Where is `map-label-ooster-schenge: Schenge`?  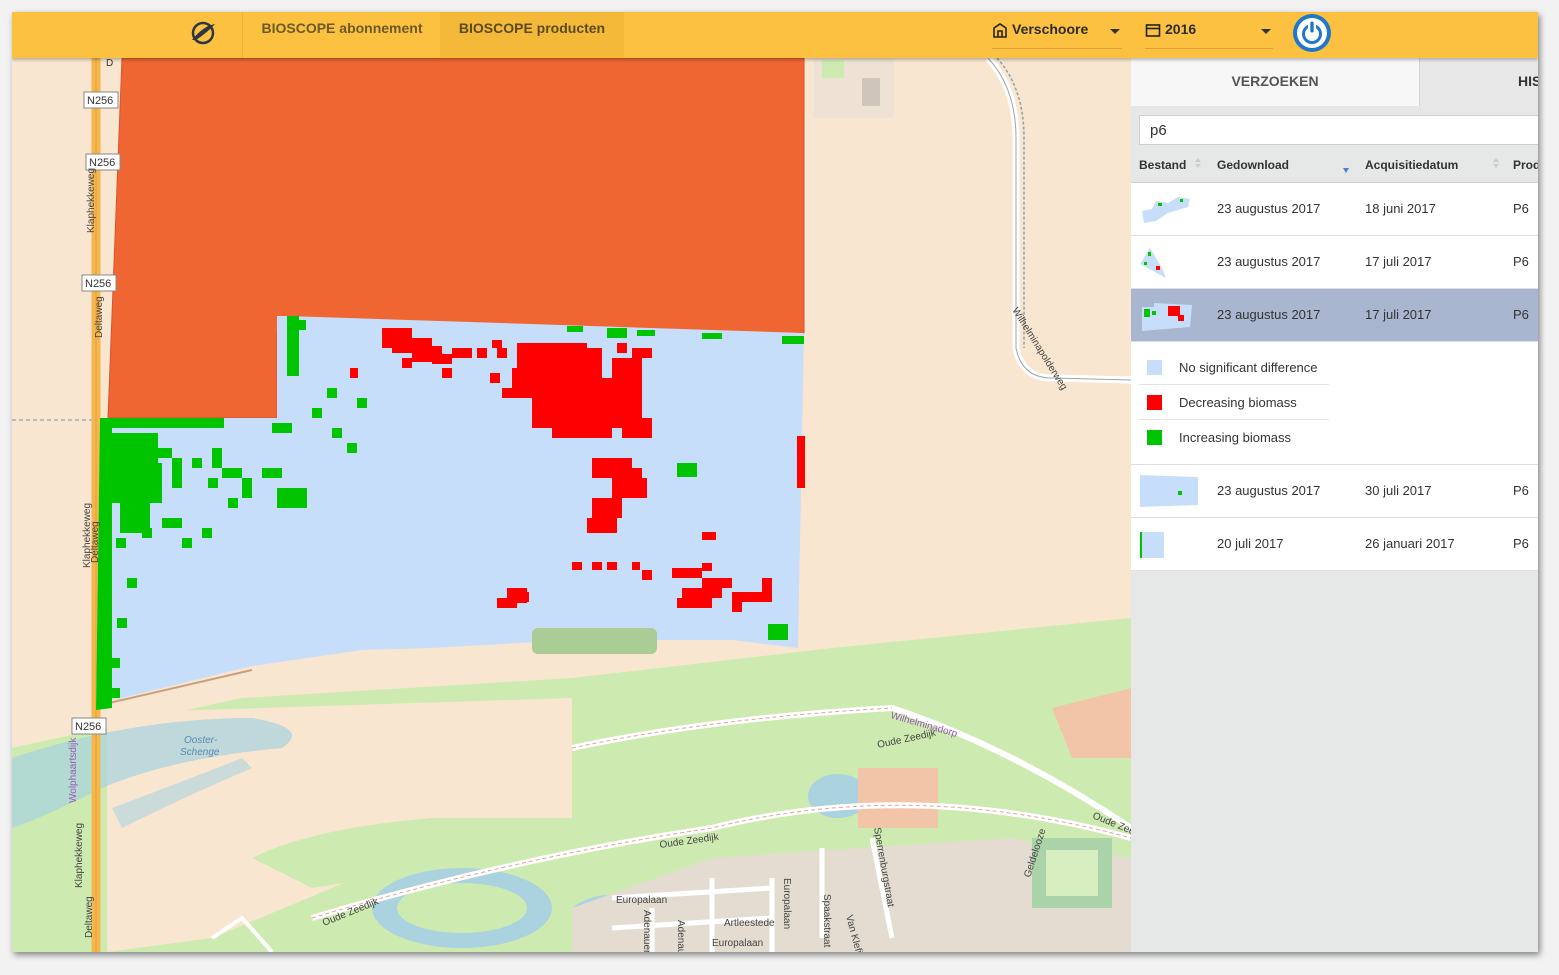
map-label-ooster-schenge: Schenge is located at coordinates (200, 752).